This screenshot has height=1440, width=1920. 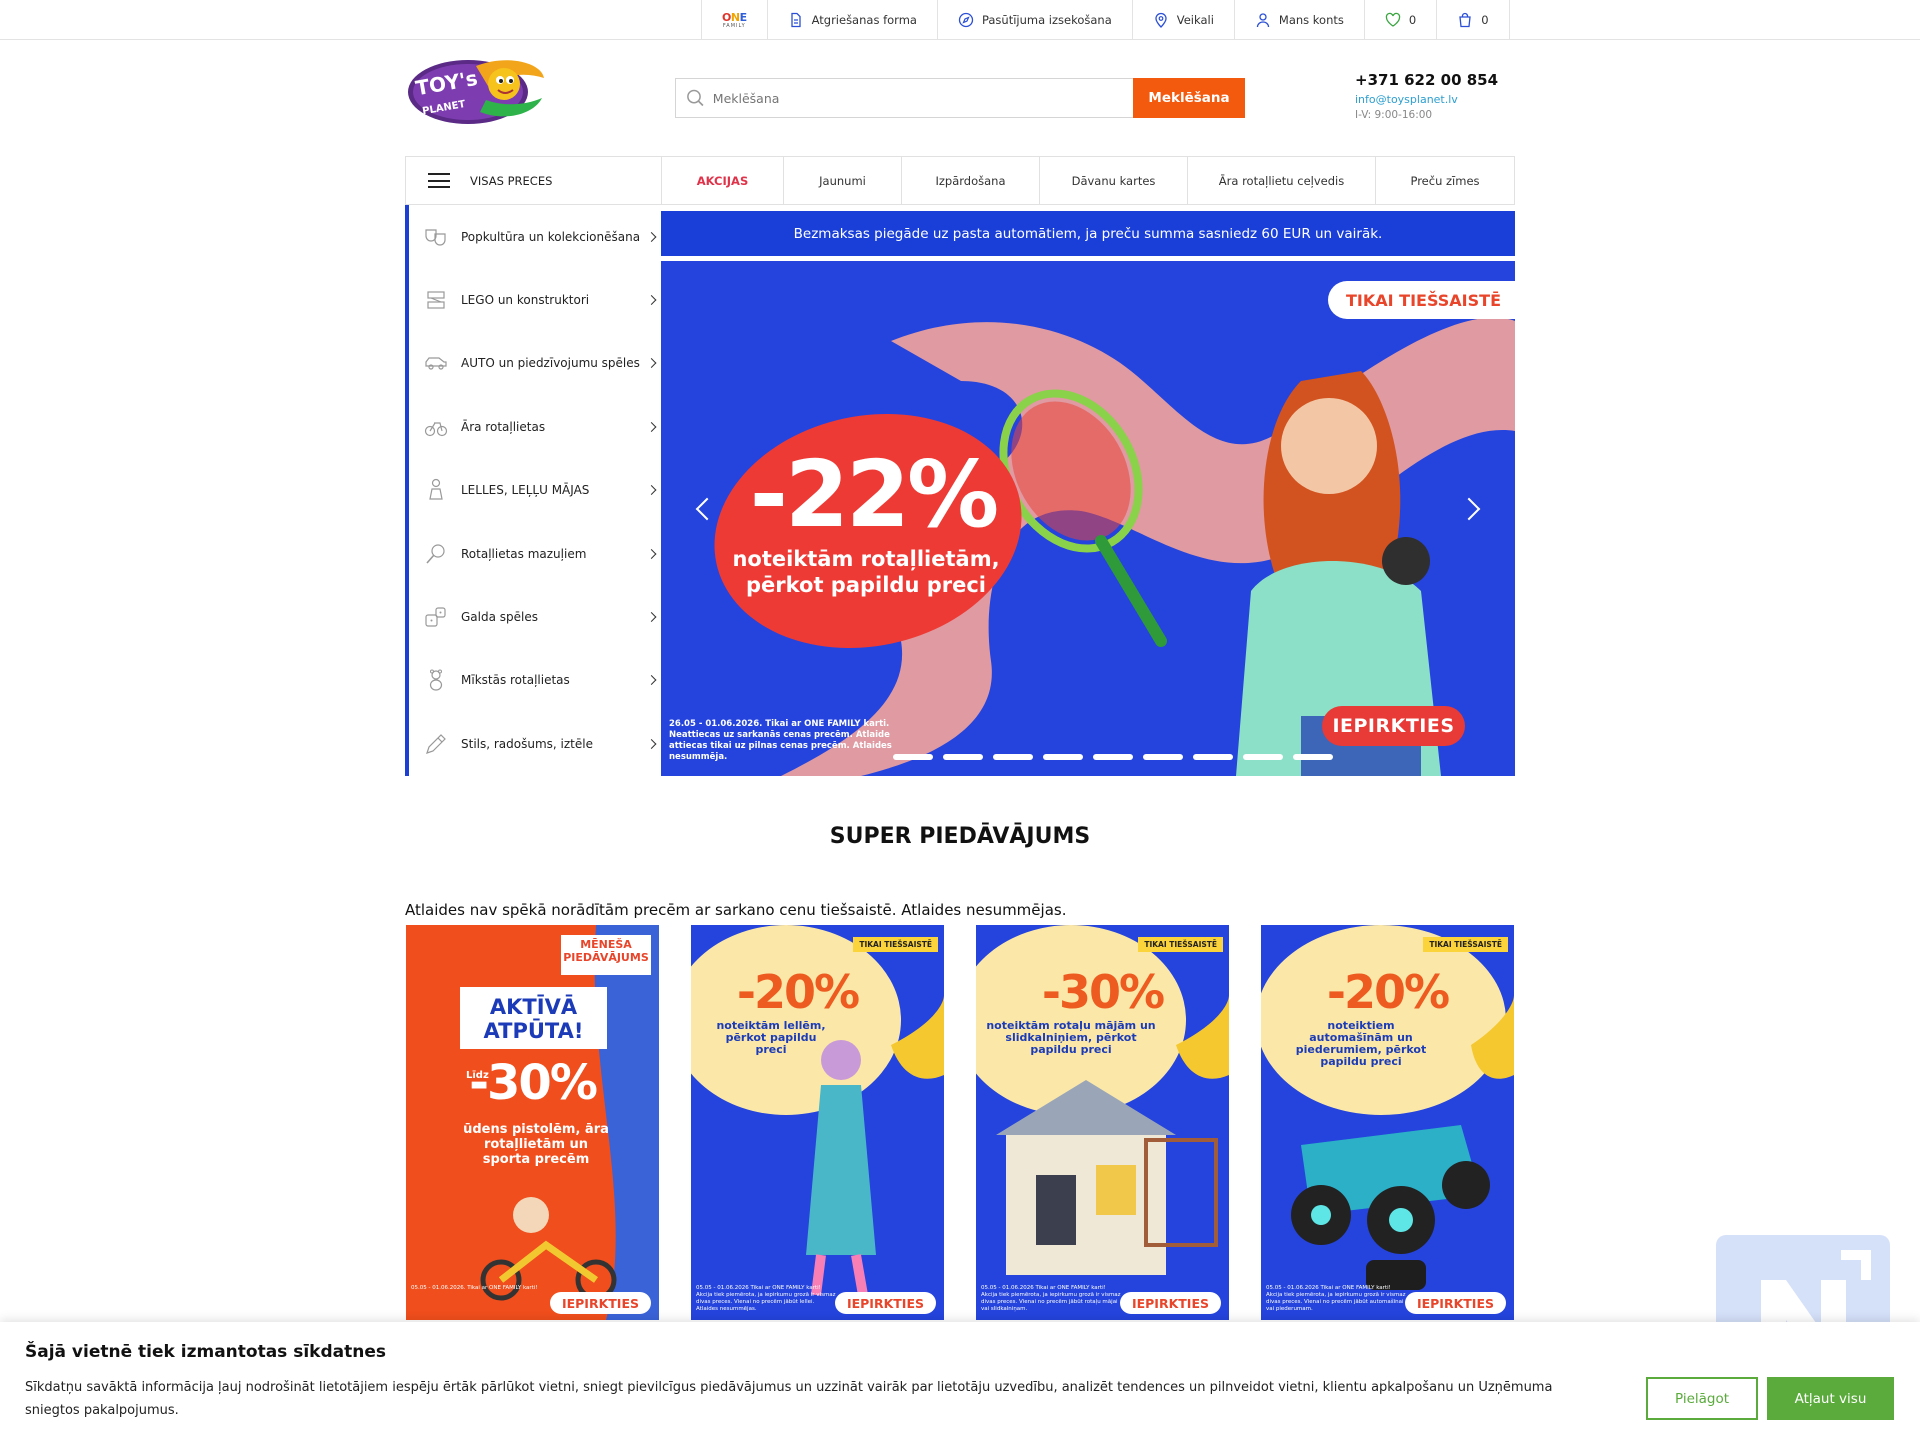 What do you see at coordinates (436, 489) in the screenshot?
I see `doll-icon` at bounding box center [436, 489].